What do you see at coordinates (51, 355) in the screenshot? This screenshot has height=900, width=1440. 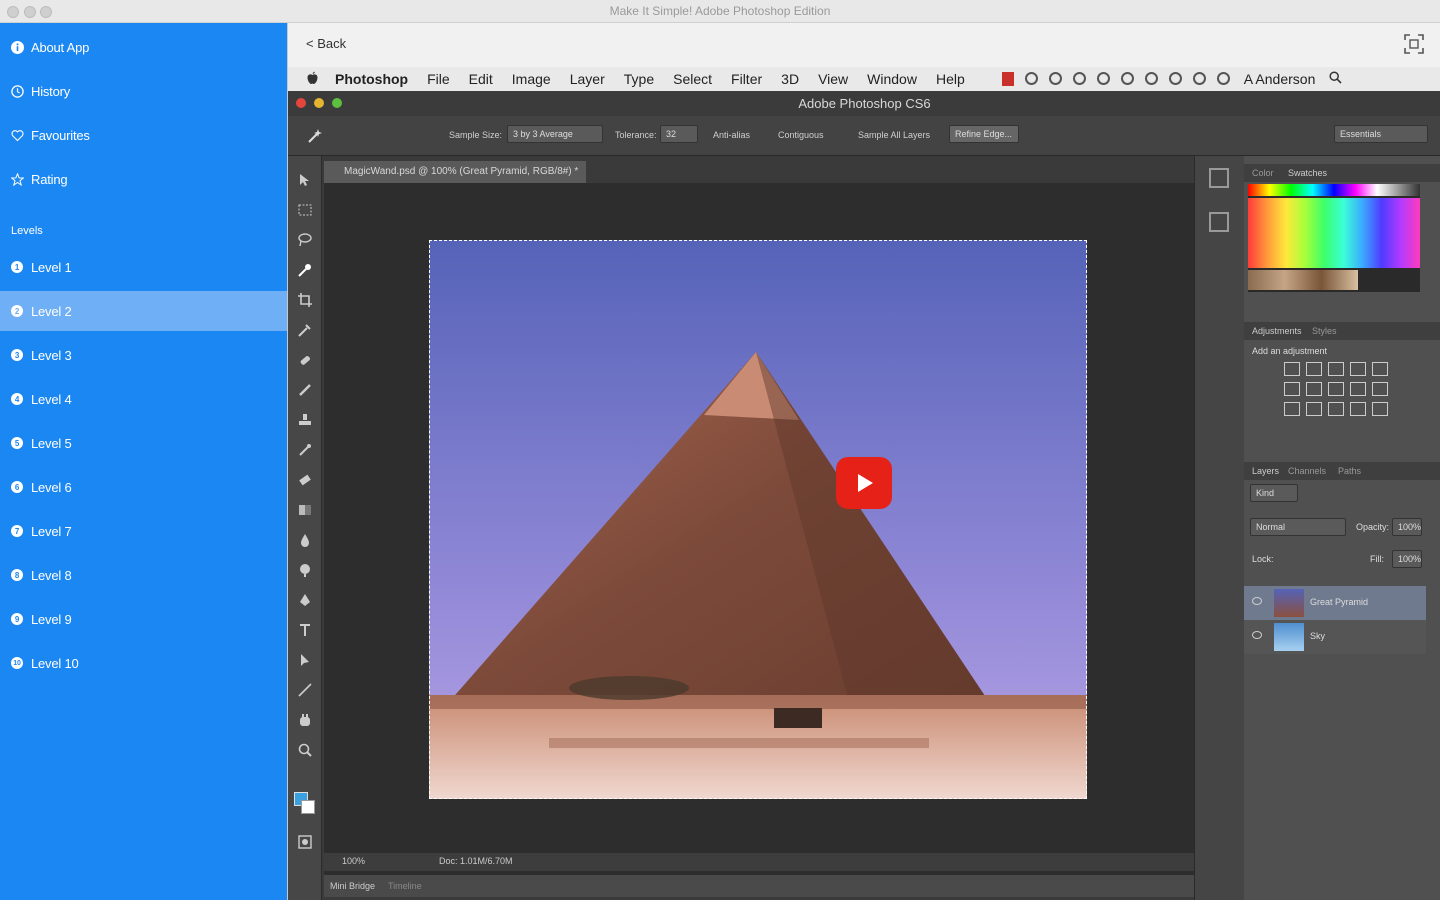 I see `sidebar-item-label: Level 3` at bounding box center [51, 355].